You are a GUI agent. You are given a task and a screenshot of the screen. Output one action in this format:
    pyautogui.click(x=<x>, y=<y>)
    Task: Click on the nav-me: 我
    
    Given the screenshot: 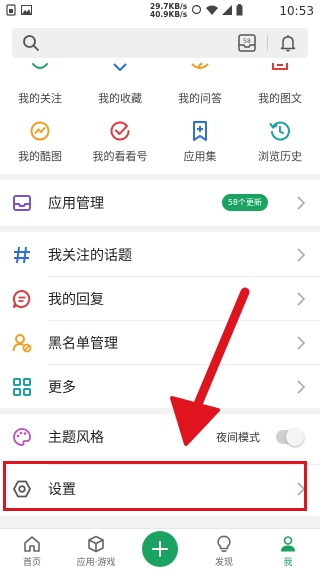 What is the action you would take?
    pyautogui.click(x=288, y=550)
    